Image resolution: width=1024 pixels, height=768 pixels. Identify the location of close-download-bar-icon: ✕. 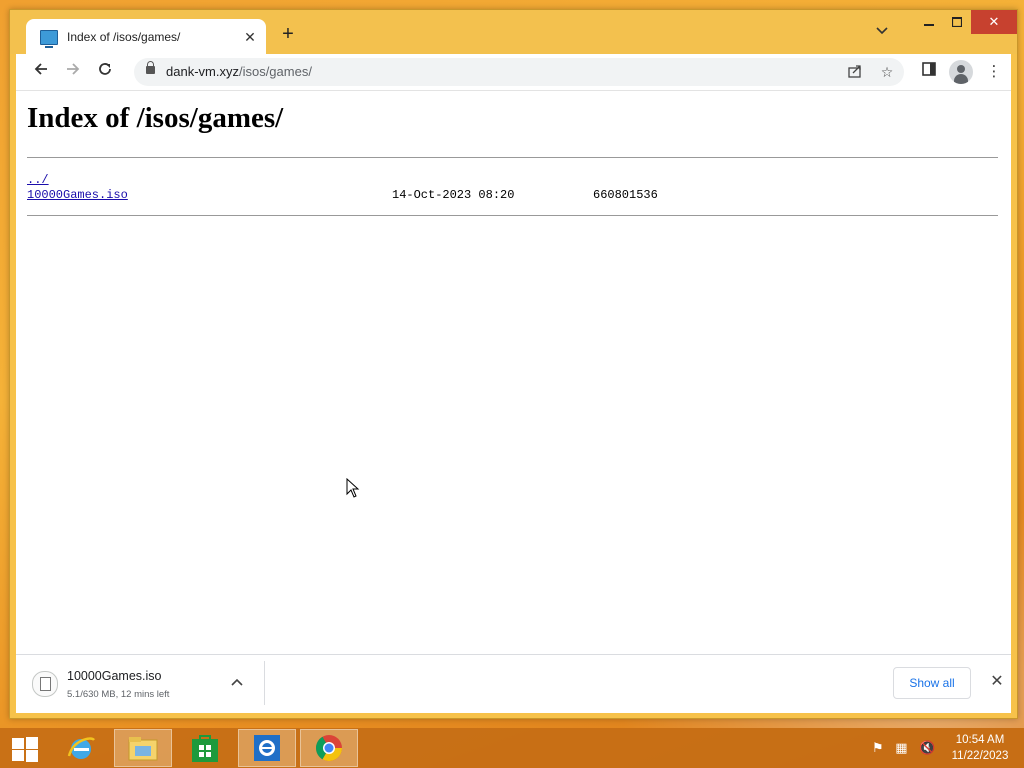
(997, 681).